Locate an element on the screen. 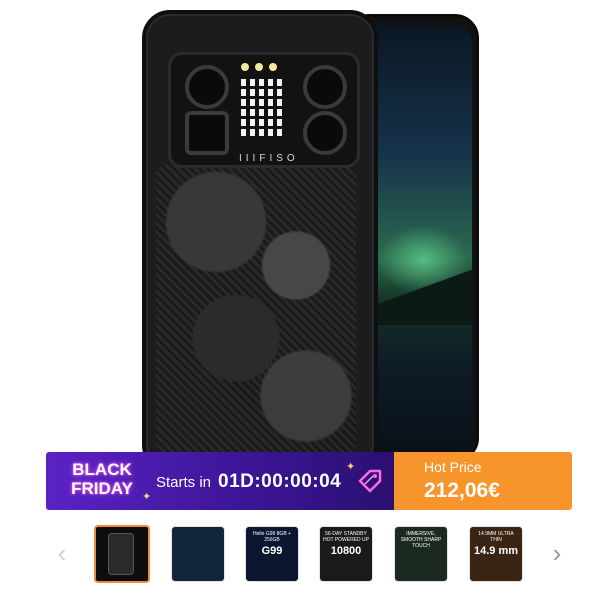 The width and height of the screenshot is (601, 602). thumbnail-headline: 14.9 mm is located at coordinates (496, 551).